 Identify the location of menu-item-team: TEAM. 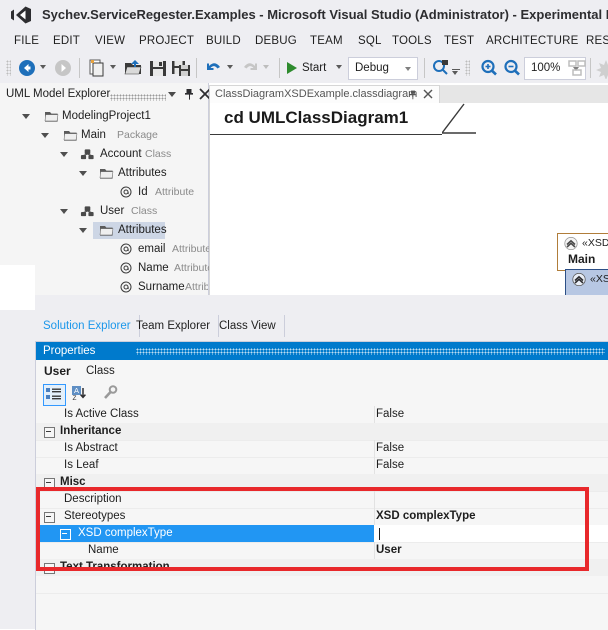
(326, 41).